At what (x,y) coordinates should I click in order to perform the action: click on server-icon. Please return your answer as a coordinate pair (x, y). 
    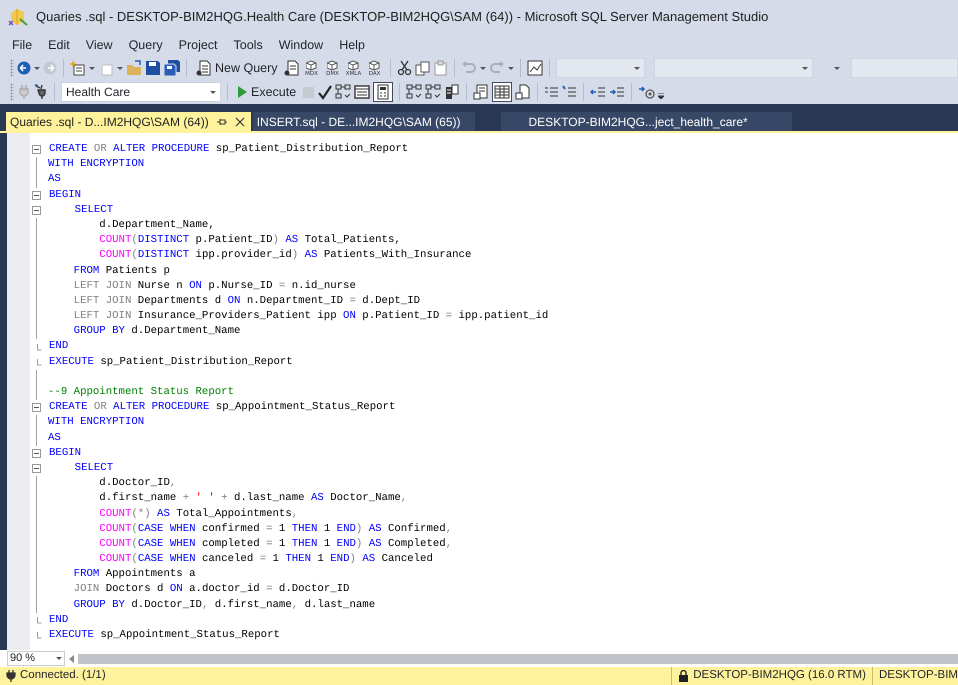
    Looking at the image, I should click on (452, 92).